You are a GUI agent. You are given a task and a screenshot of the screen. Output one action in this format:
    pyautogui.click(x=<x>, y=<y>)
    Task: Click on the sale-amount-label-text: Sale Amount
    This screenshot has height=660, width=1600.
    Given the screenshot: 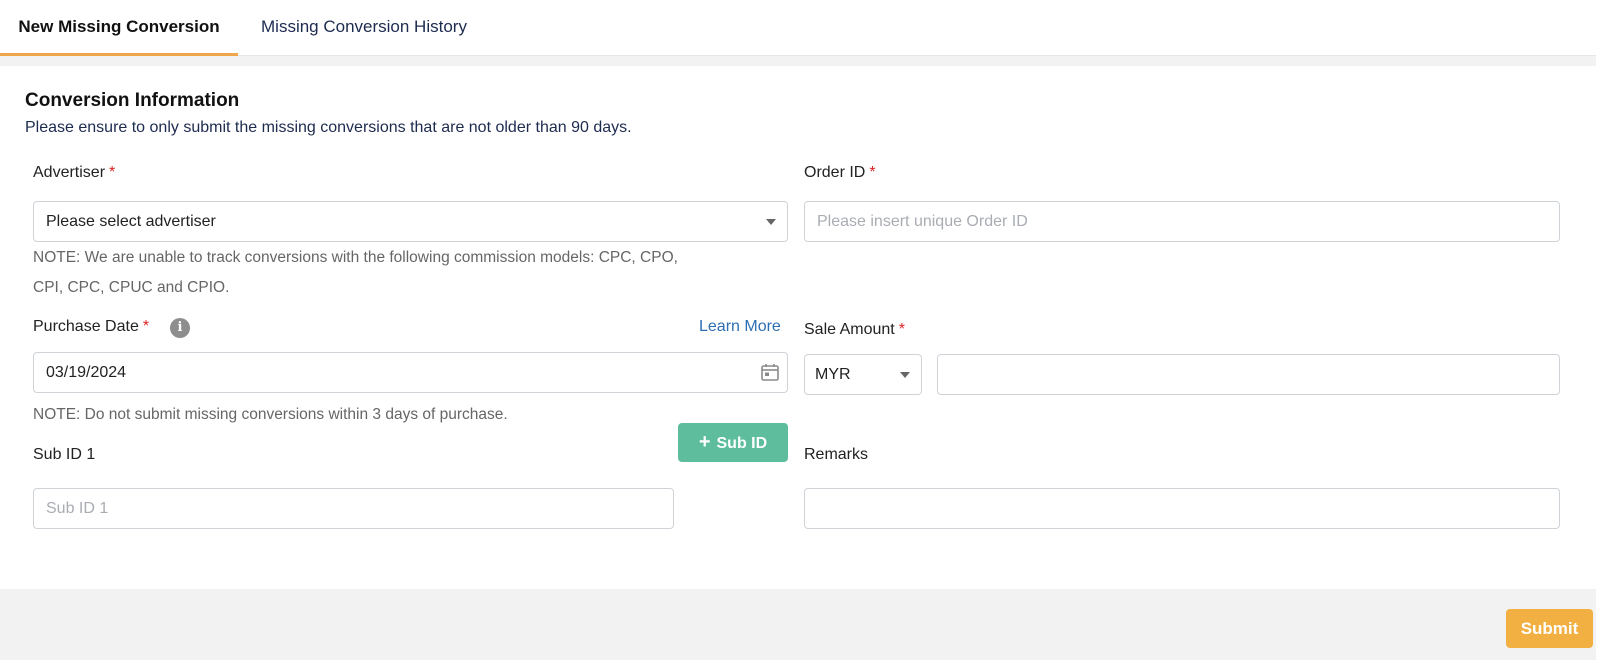 What is the action you would take?
    pyautogui.click(x=849, y=329)
    